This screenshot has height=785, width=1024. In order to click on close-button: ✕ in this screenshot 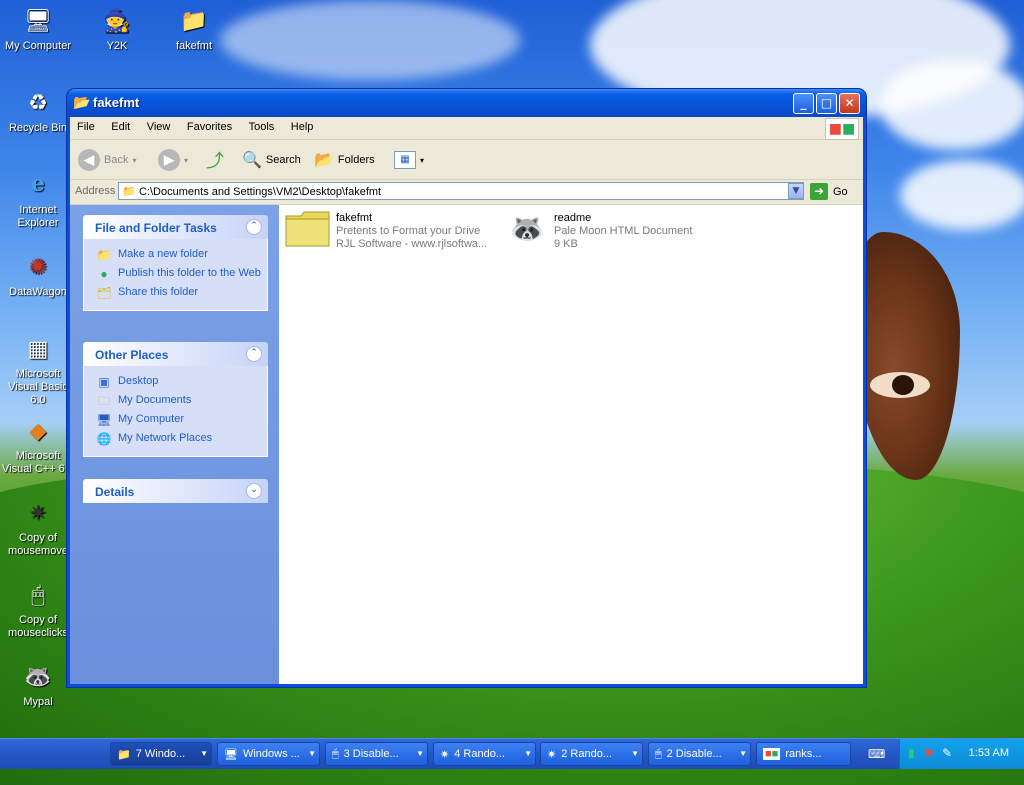, I will do `click(849, 103)`.